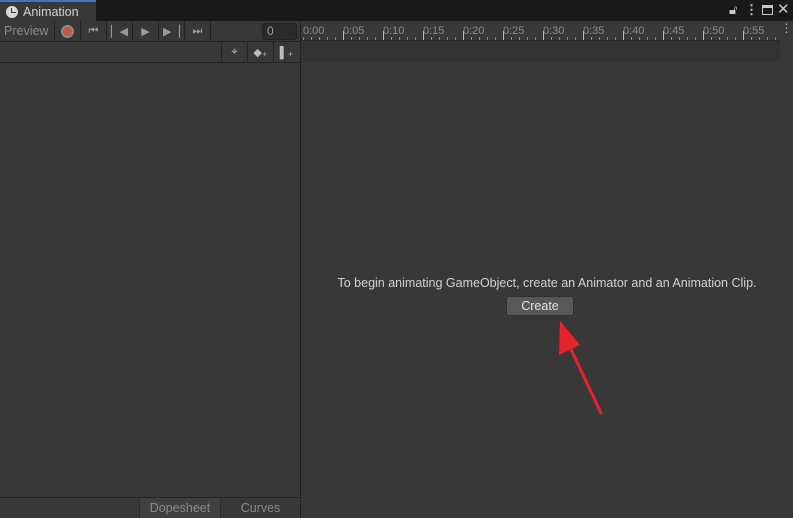 This screenshot has width=793, height=518. Describe the element at coordinates (786, 31) in the screenshot. I see `timeline-menu-icon: ⋮` at that location.